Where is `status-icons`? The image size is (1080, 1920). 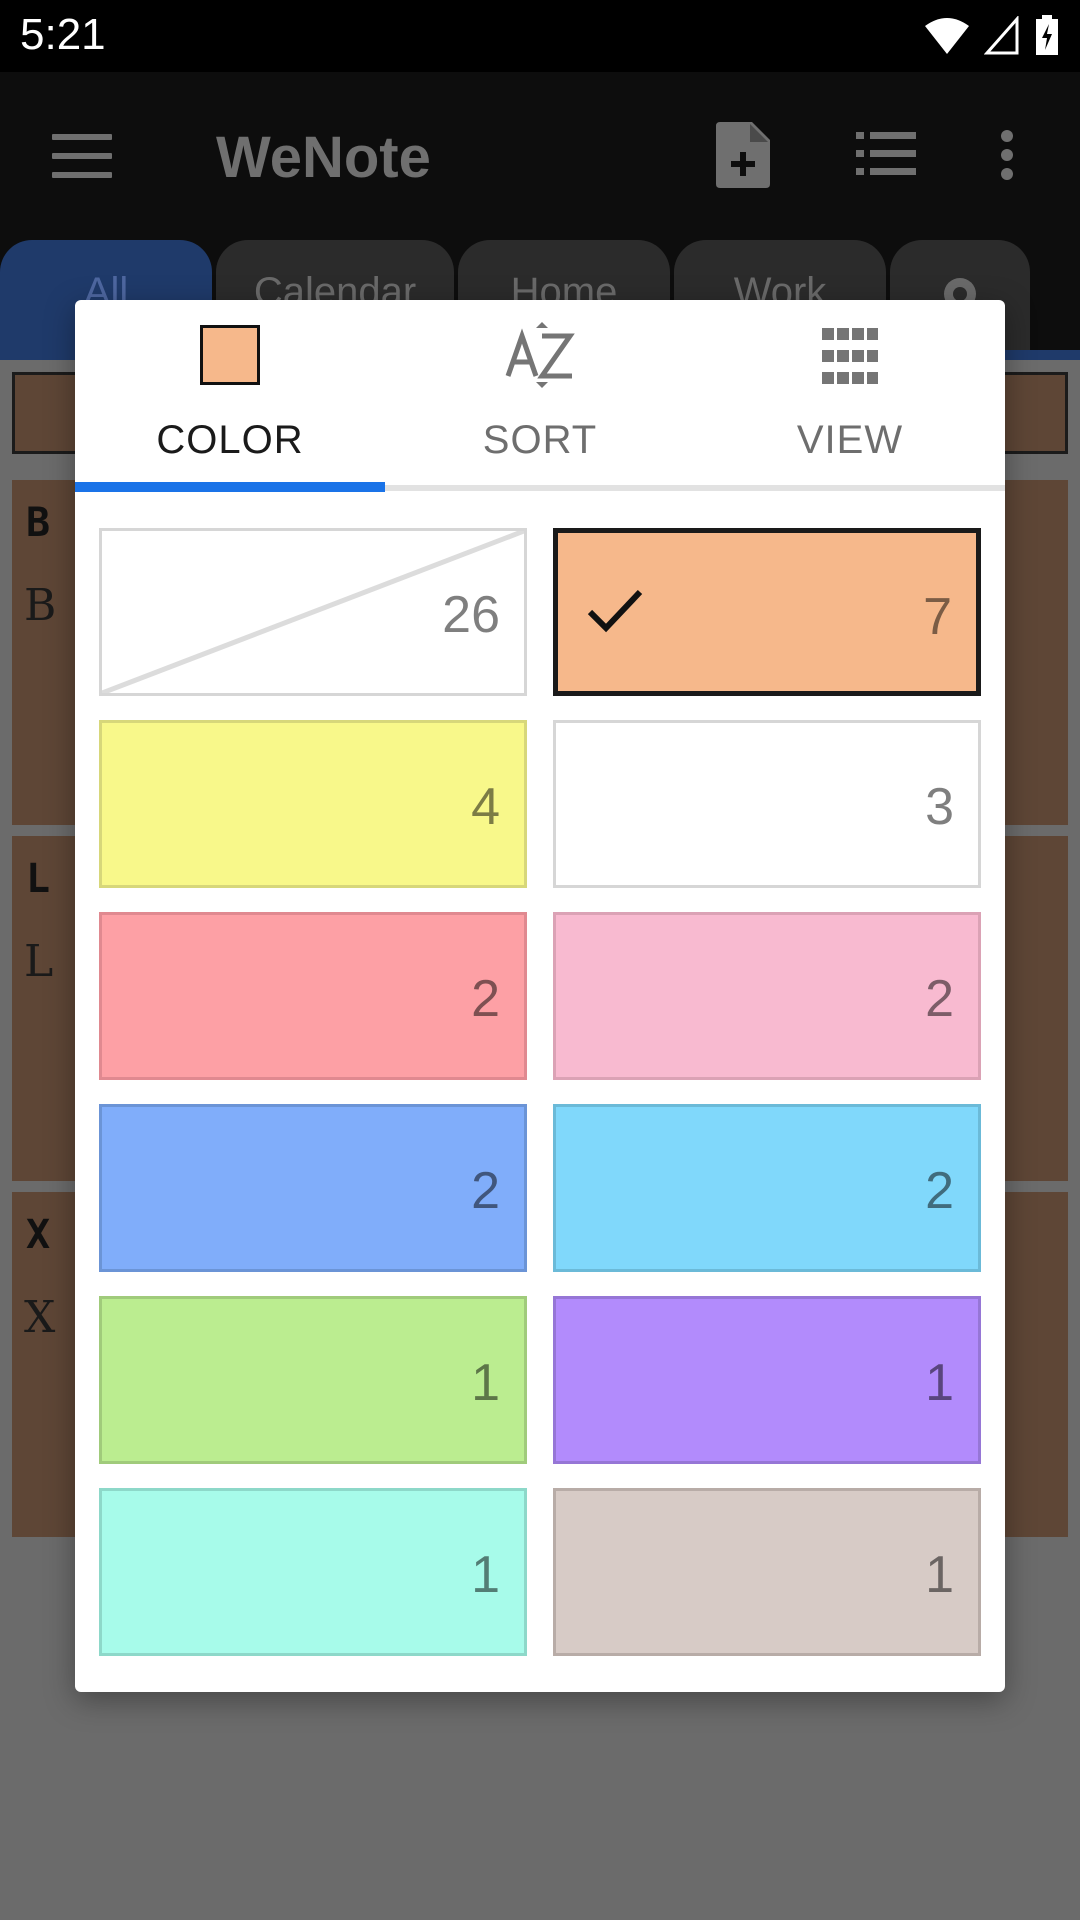
status-icons is located at coordinates (992, 36).